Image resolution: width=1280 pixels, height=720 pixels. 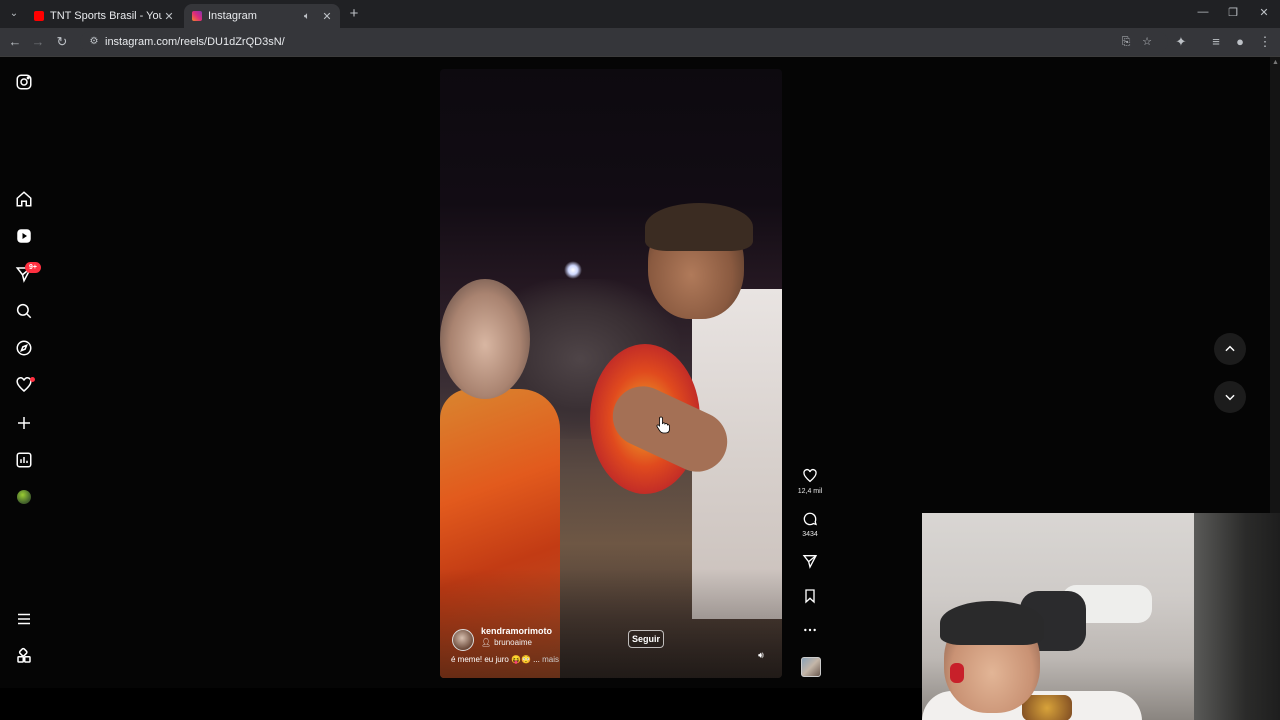 I want to click on reel-author-avatar, so click(x=463, y=640).